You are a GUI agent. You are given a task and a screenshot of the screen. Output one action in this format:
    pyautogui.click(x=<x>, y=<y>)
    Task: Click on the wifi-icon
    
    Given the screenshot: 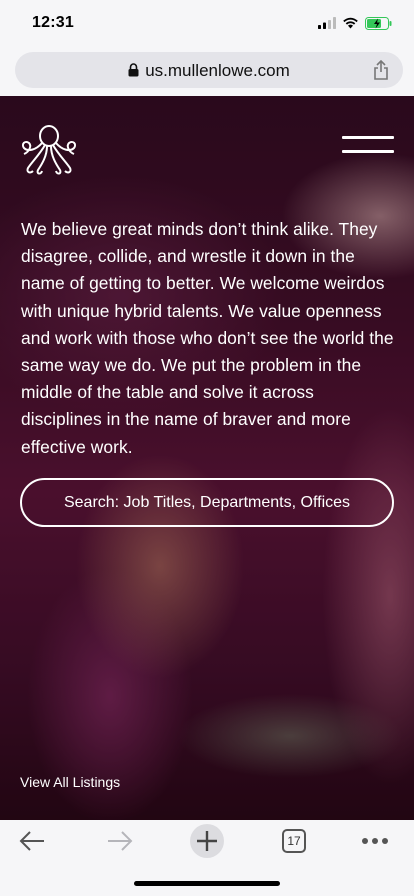 What is the action you would take?
    pyautogui.click(x=350, y=23)
    